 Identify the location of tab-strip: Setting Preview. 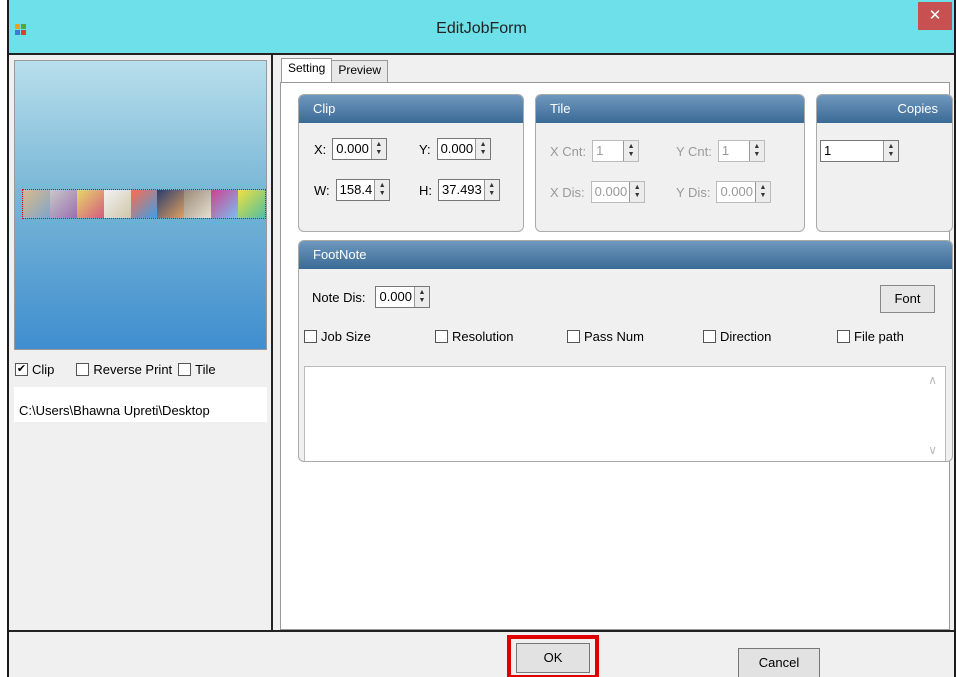
(335, 70).